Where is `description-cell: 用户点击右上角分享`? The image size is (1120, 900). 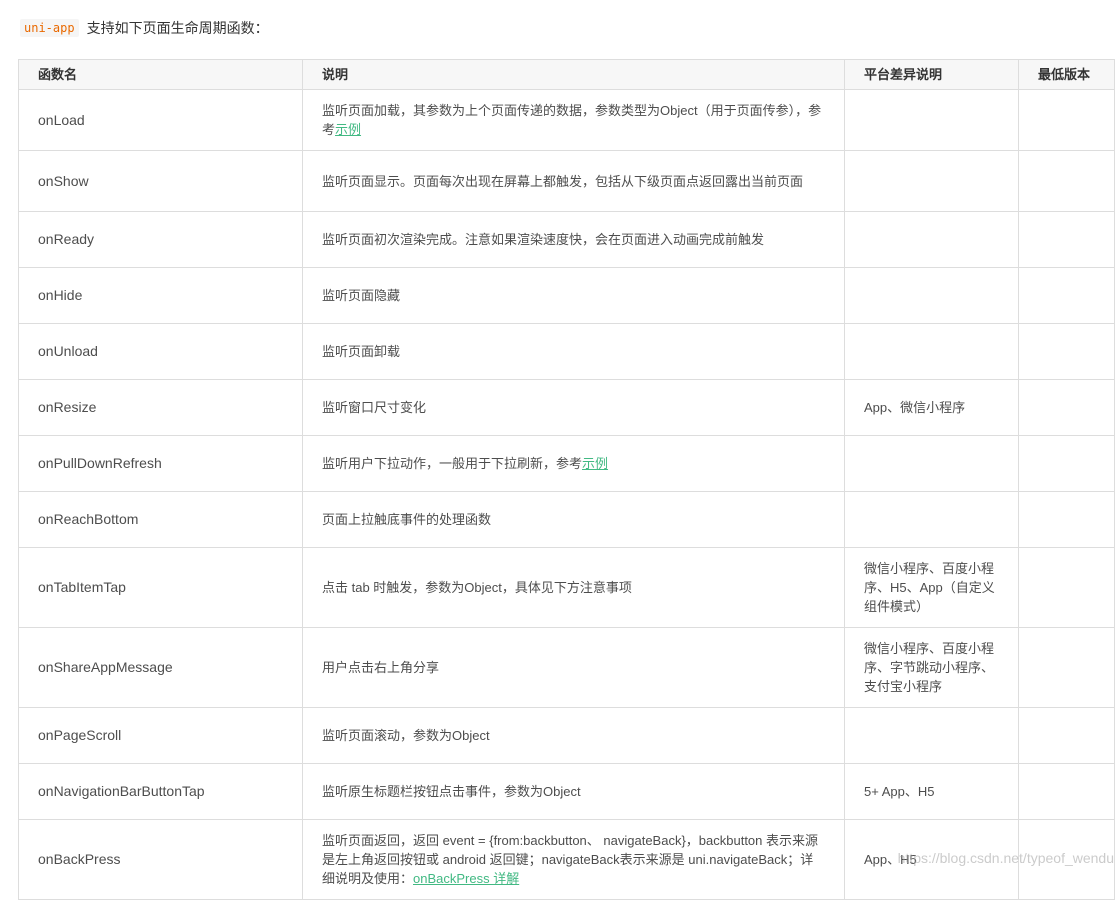 description-cell: 用户点击右上角分享 is located at coordinates (573, 667).